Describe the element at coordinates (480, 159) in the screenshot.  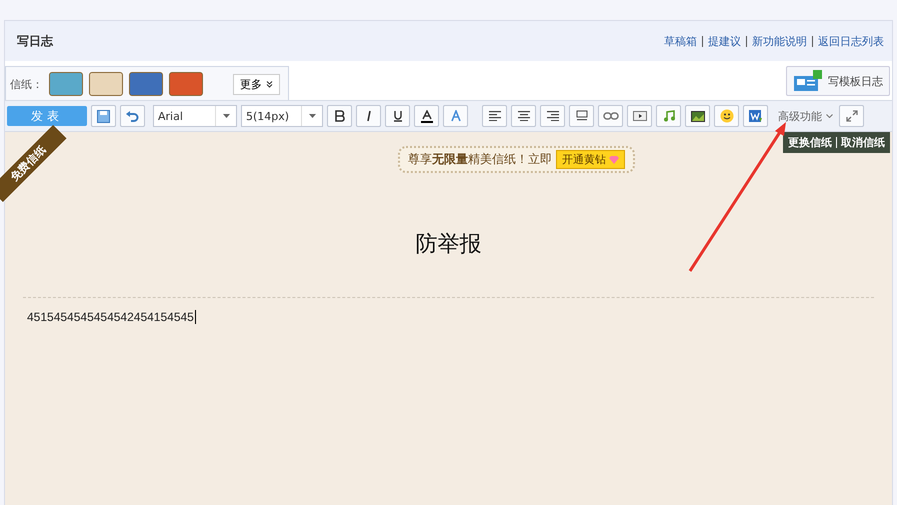
I see `promo-text: 尊享无限量精美信纸！立即` at that location.